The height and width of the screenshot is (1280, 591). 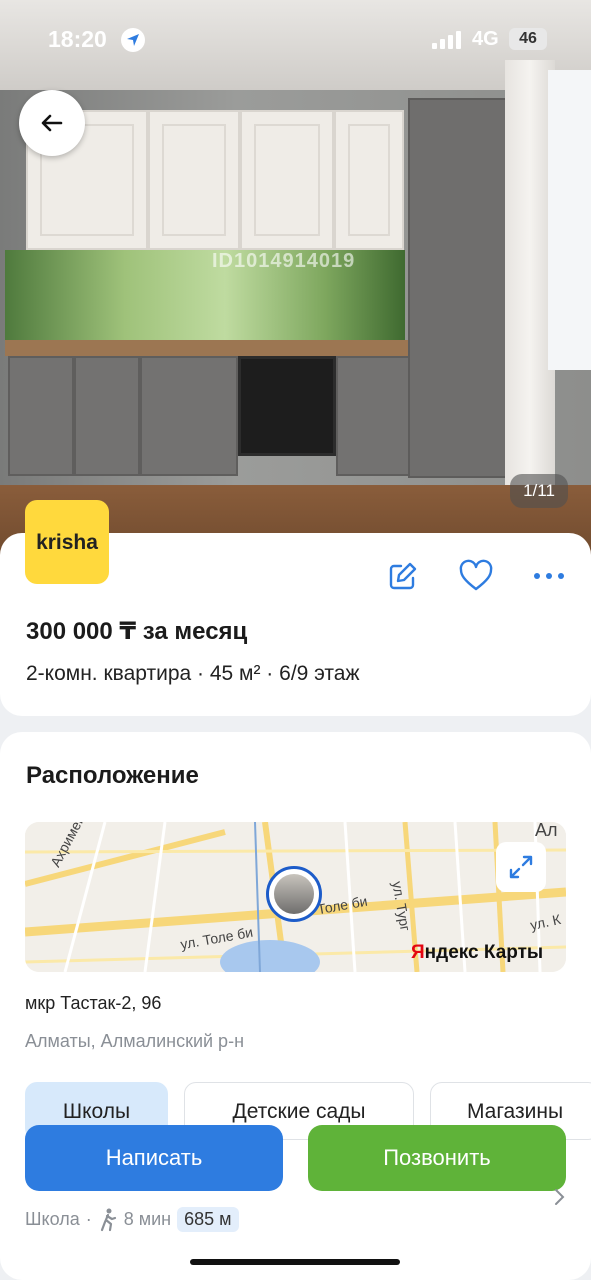 What do you see at coordinates (559, 1197) in the screenshot?
I see `chevron-right-icon` at bounding box center [559, 1197].